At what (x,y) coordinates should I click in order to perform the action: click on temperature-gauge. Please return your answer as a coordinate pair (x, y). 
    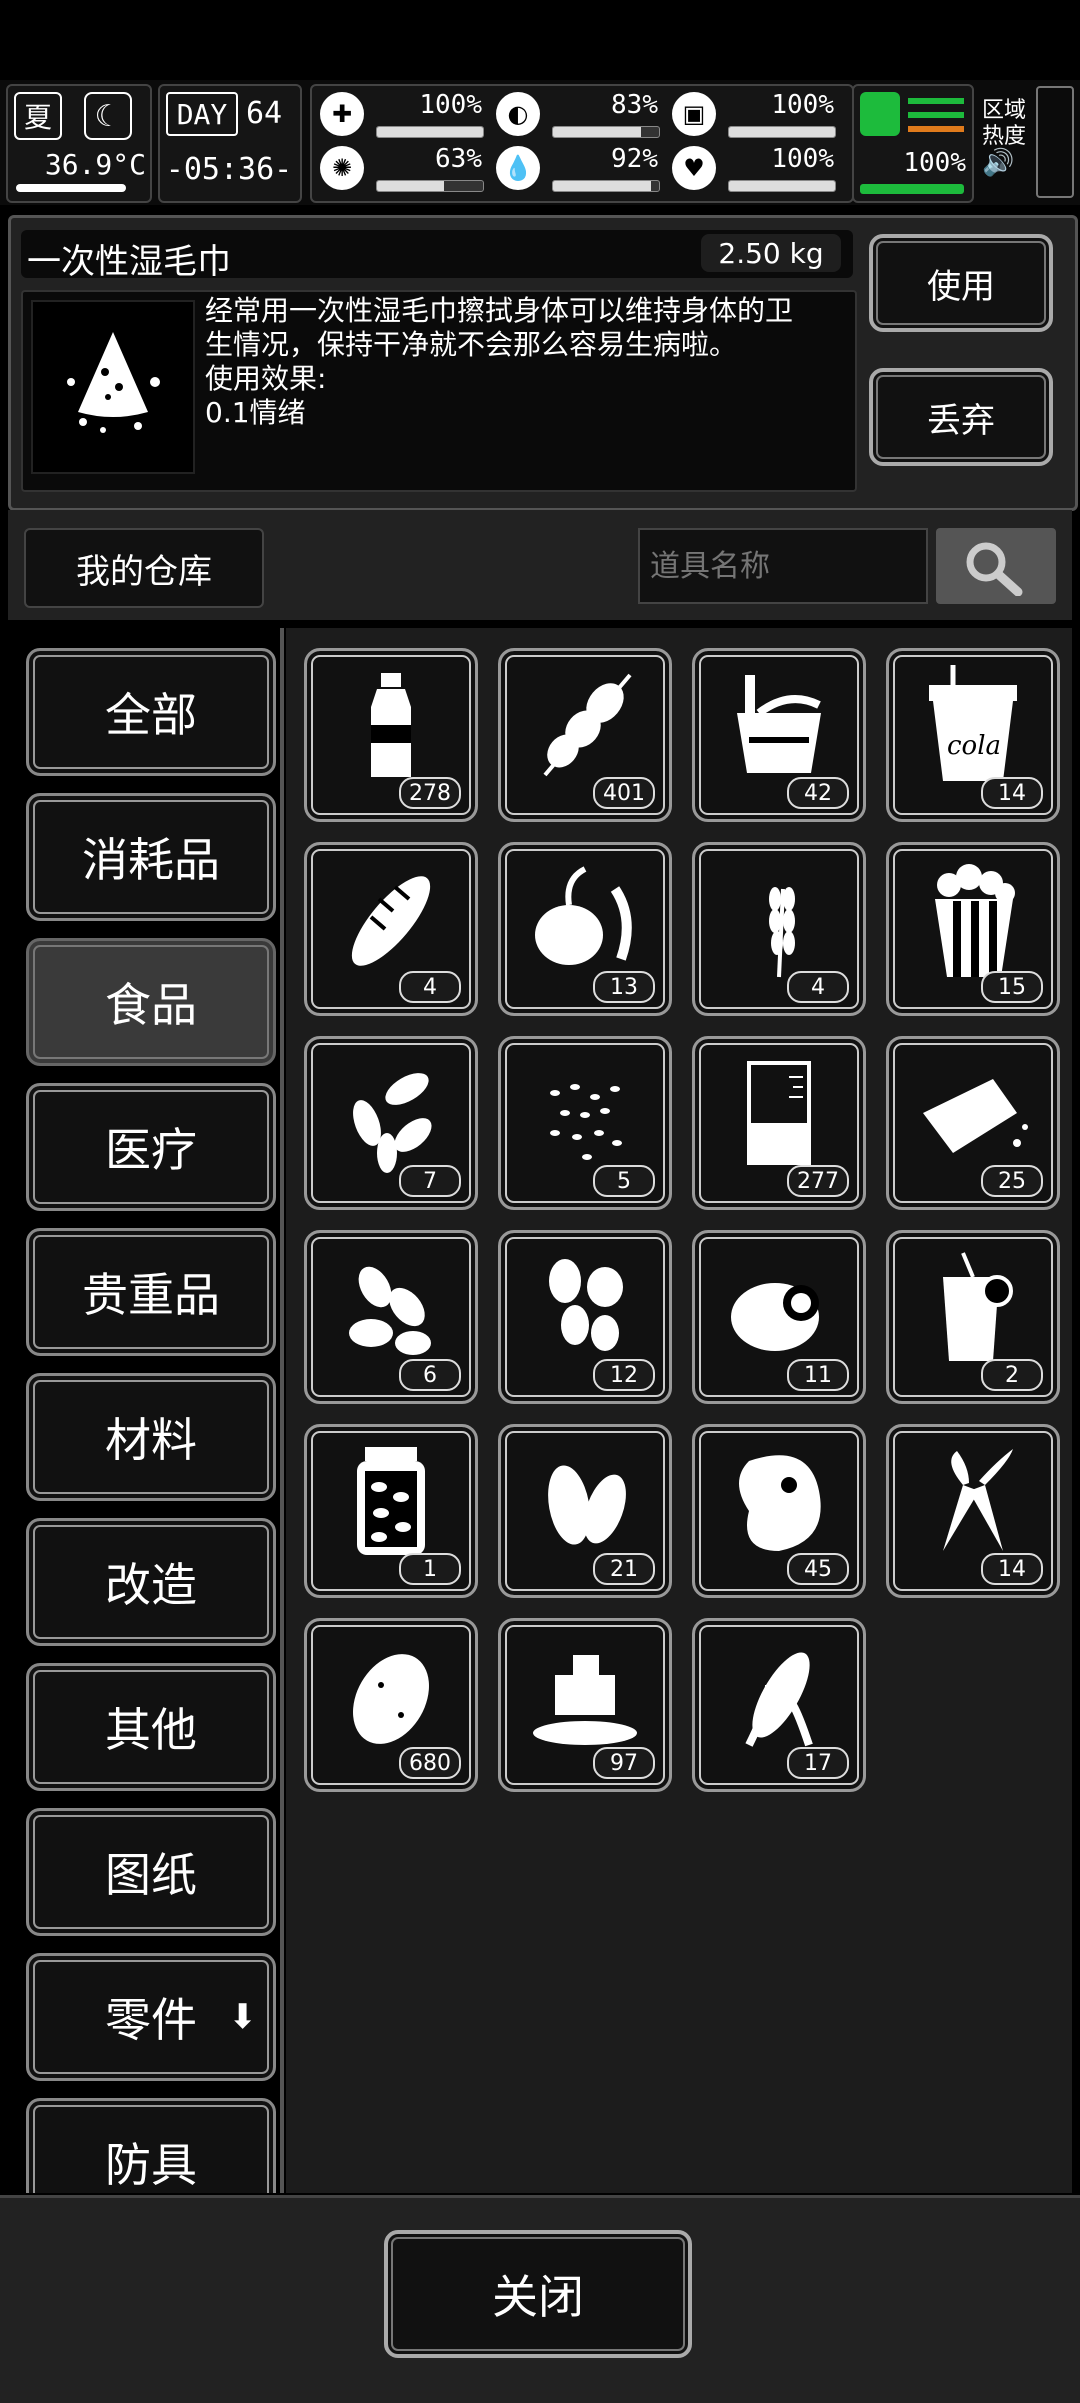
    Looking at the image, I should click on (71, 188).